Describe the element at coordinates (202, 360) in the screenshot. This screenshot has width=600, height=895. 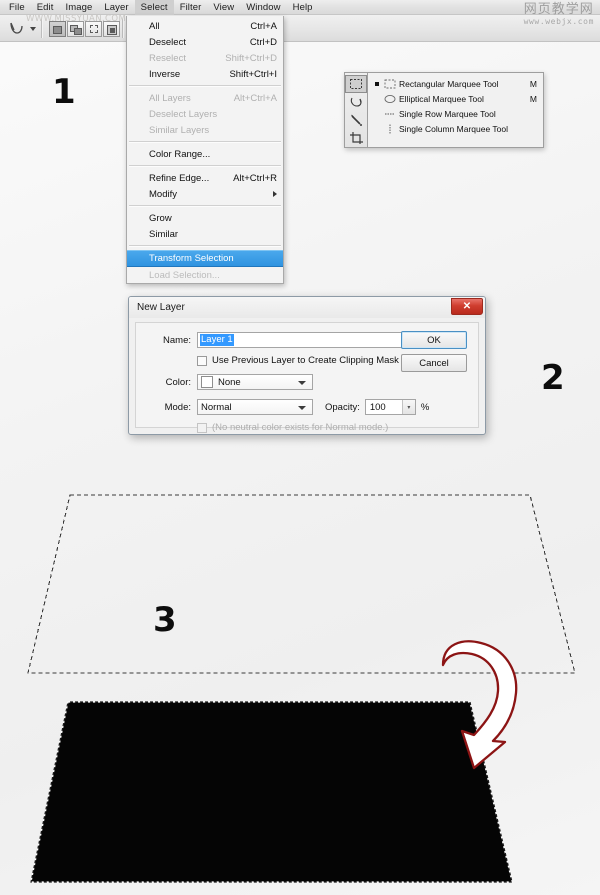
I see `clipping-mask-checkbox` at that location.